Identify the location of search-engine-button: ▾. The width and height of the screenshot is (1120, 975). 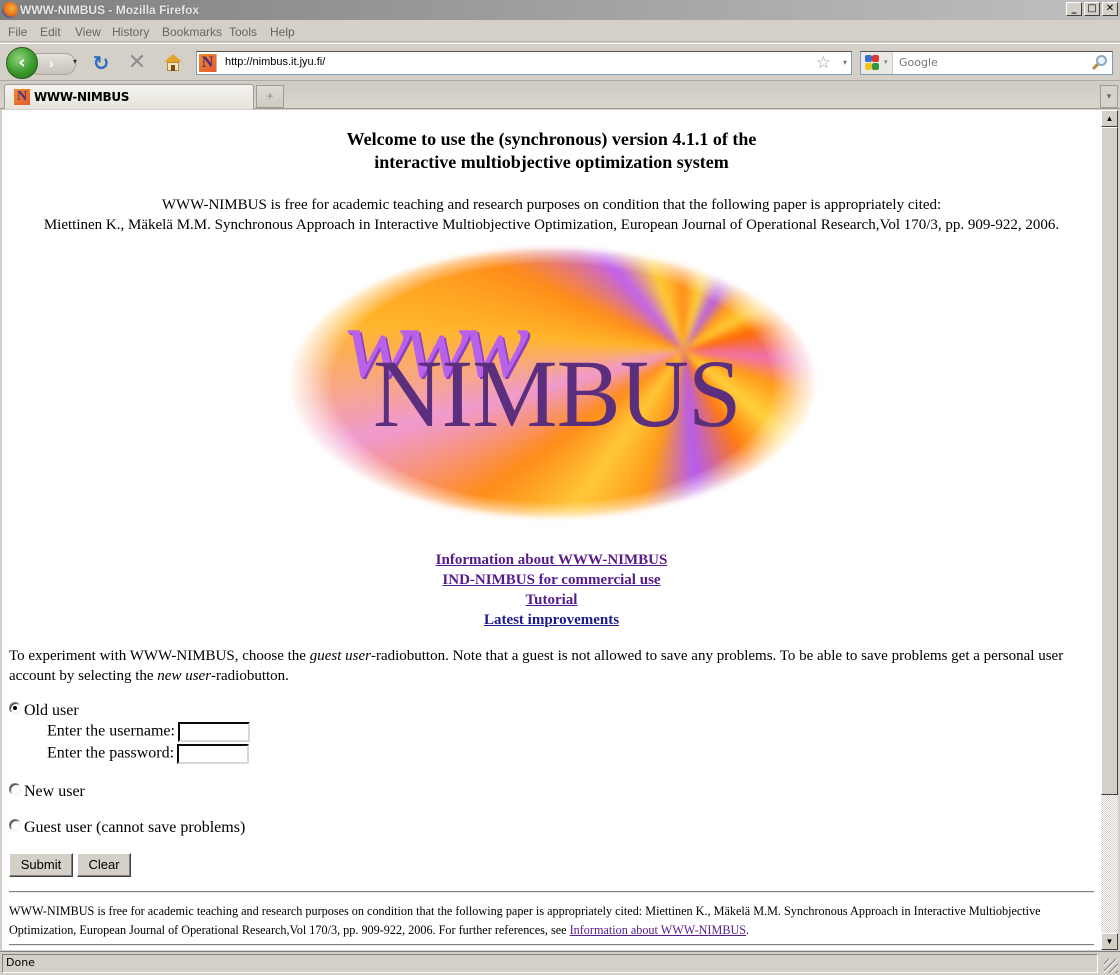
(877, 63).